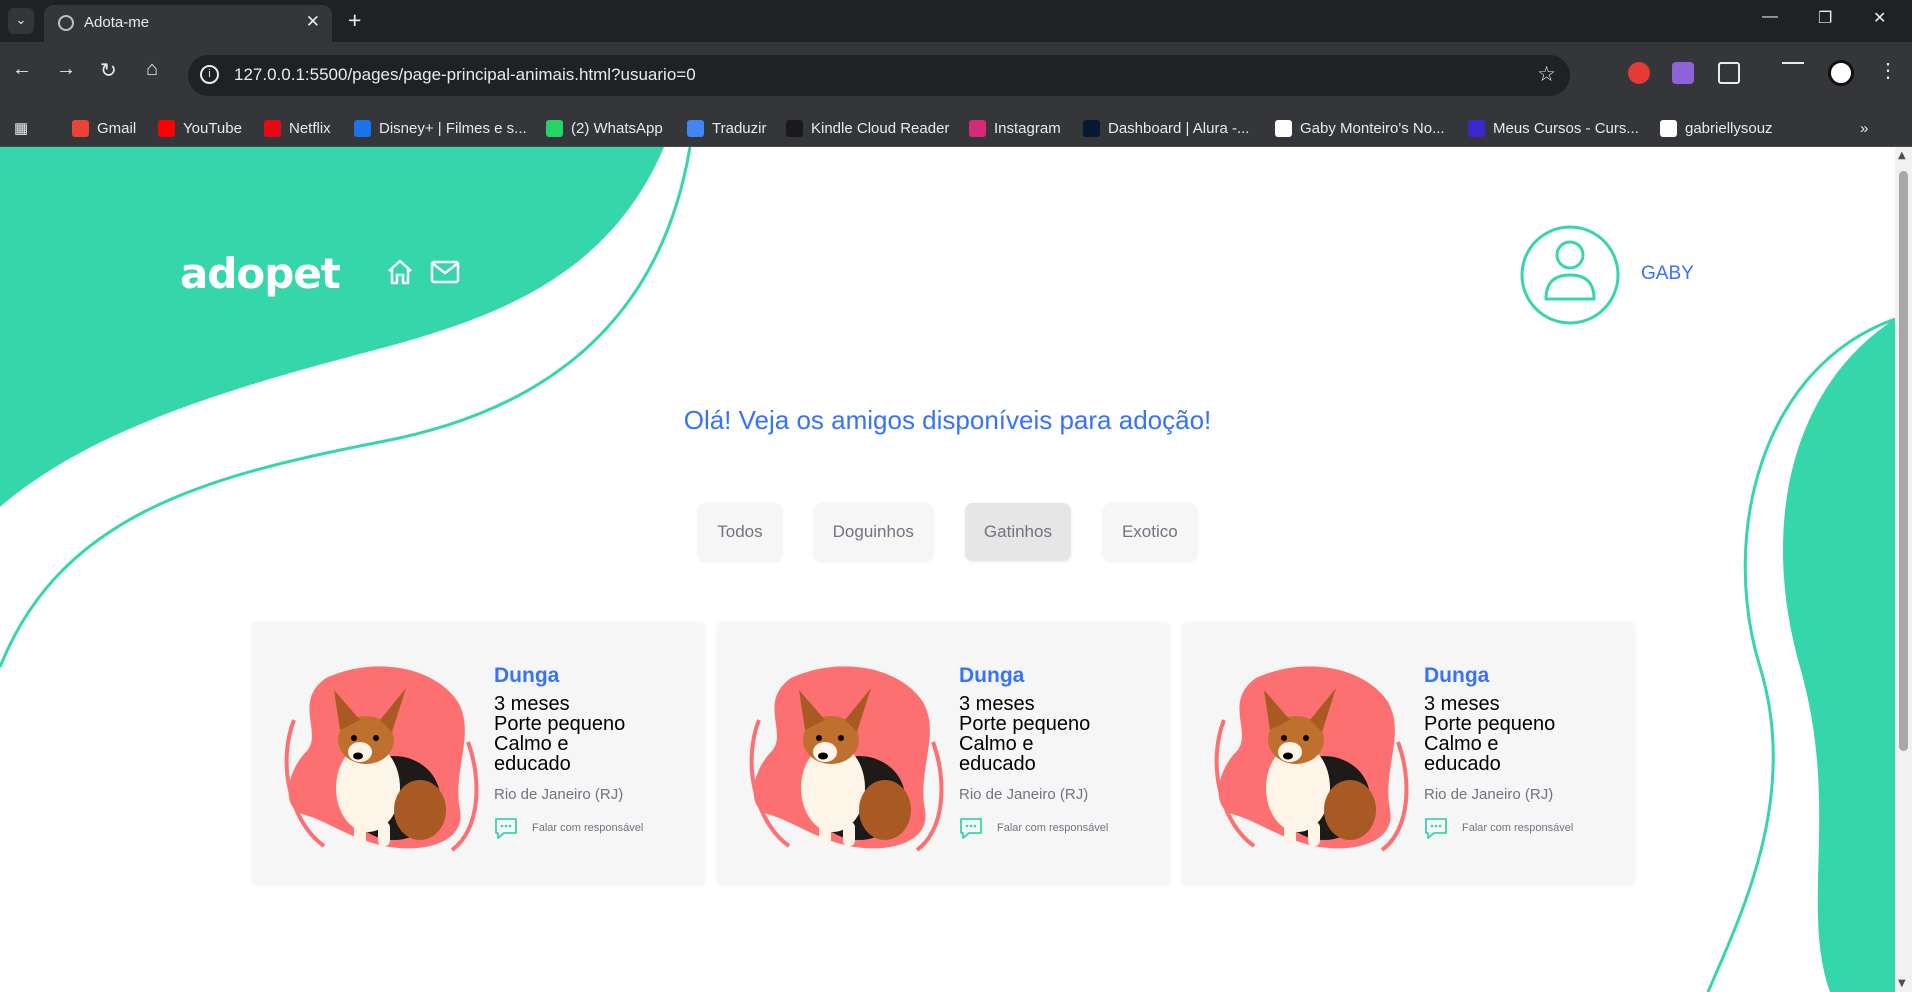  I want to click on filter-gatinhos-button: Gatinhos, so click(1017, 532).